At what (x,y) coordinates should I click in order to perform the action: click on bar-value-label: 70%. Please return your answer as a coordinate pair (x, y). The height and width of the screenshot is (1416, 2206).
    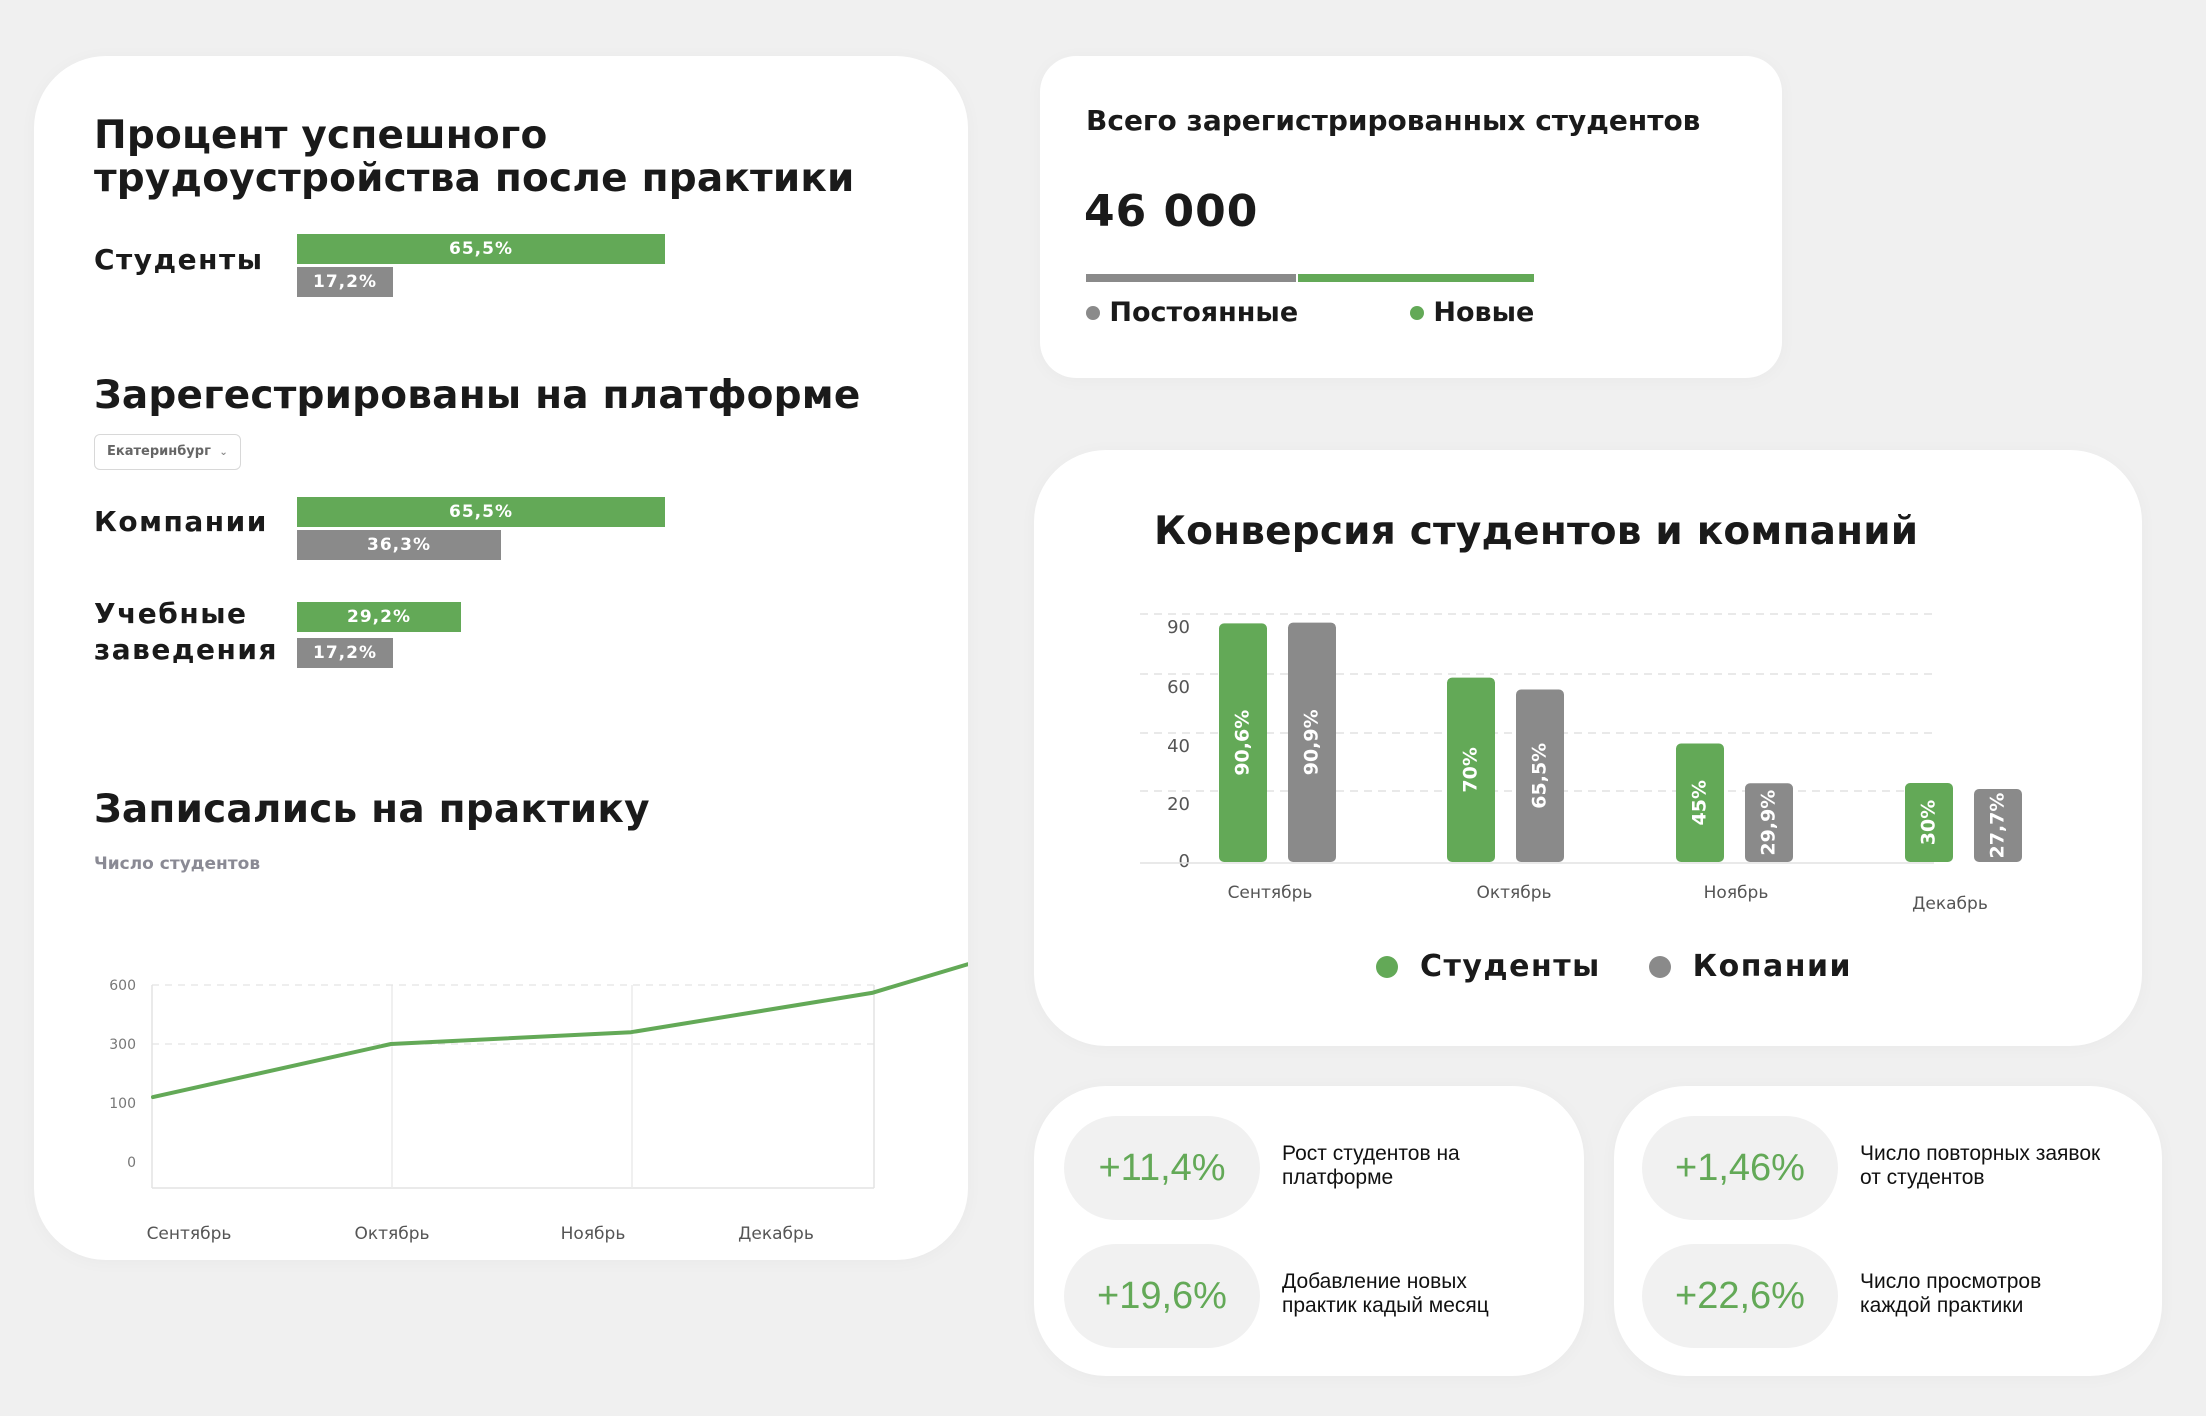
    Looking at the image, I should click on (1471, 769).